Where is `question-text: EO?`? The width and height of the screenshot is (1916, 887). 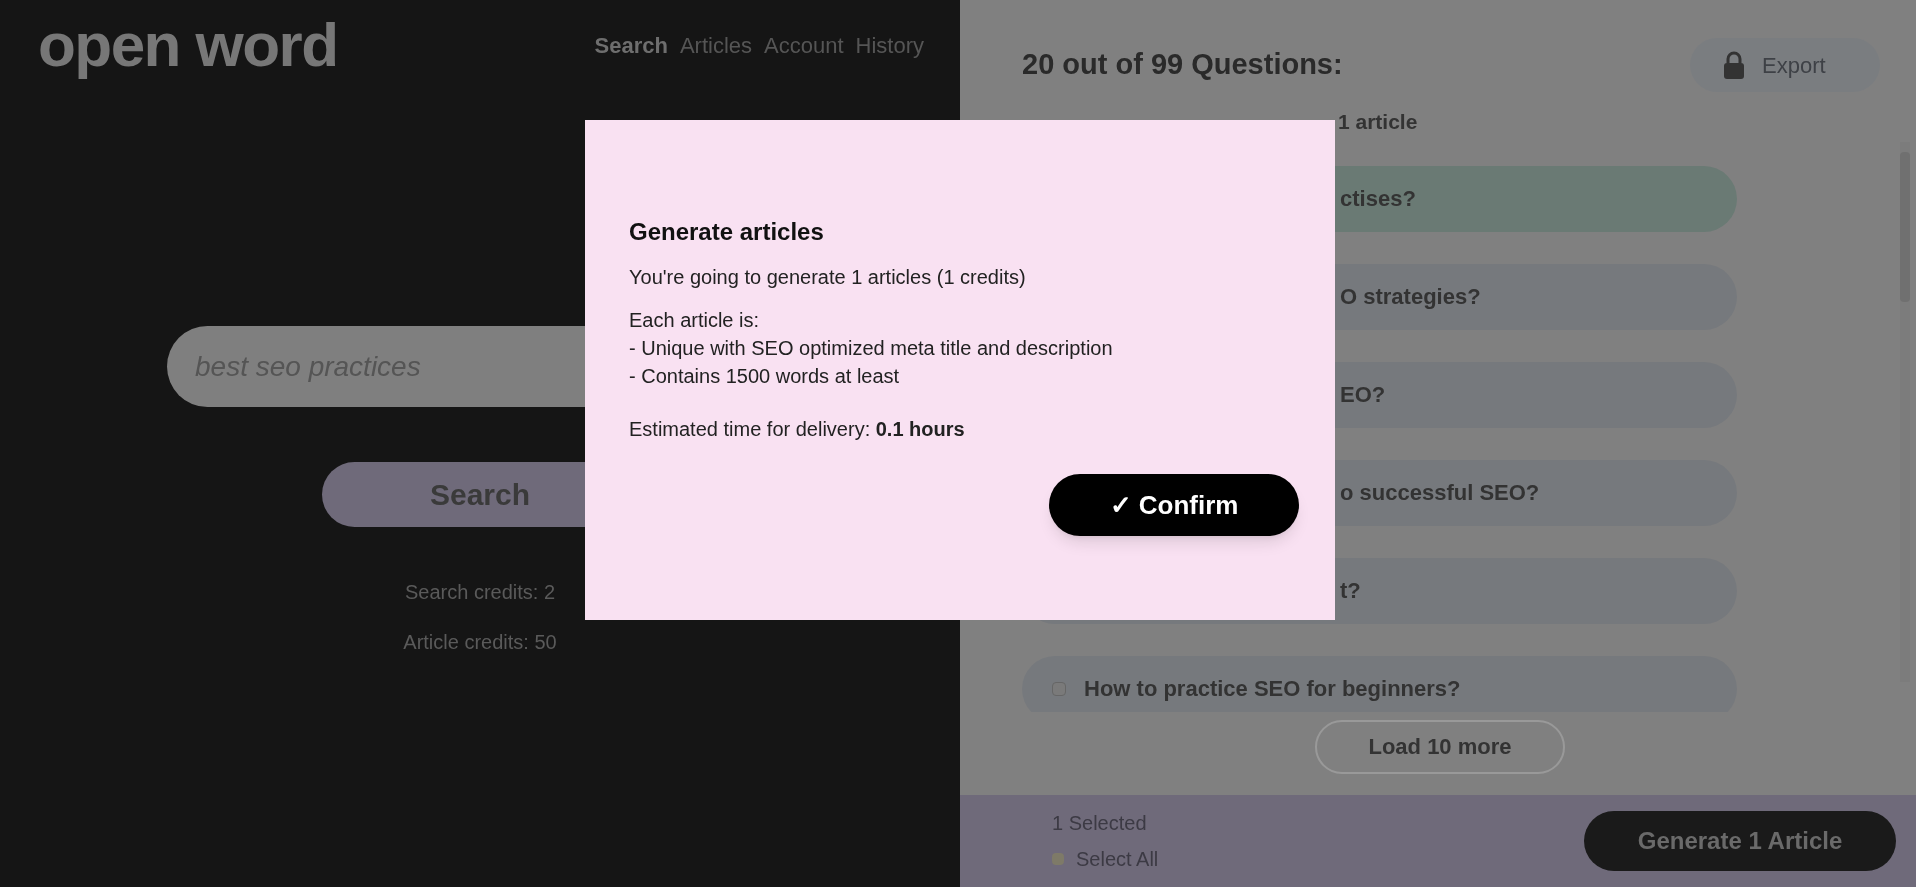 question-text: EO? is located at coordinates (1363, 395).